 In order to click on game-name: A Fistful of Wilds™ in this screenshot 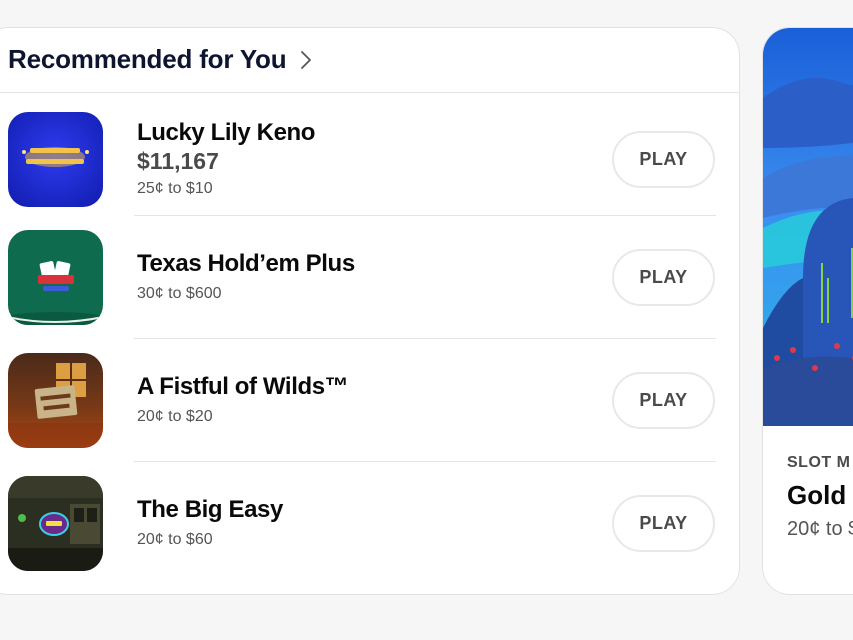, I will do `click(243, 387)`.